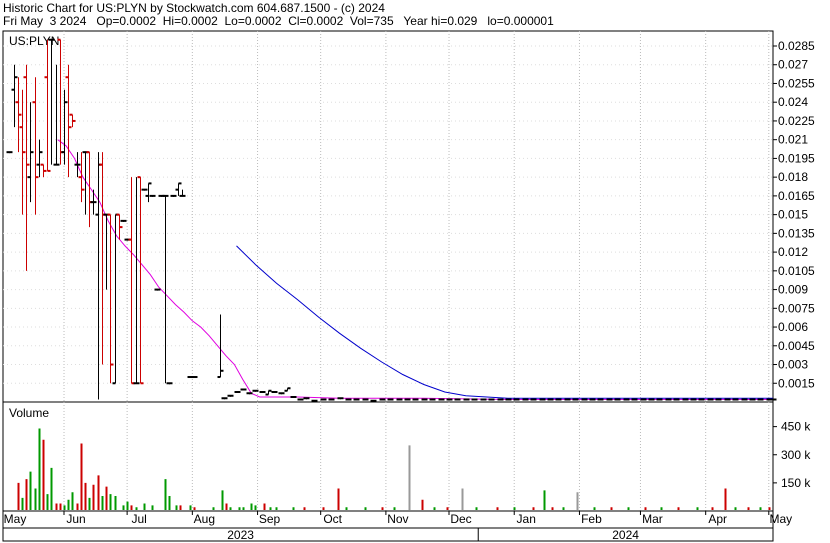  Describe the element at coordinates (796, 83) in the screenshot. I see `price-tick-label: 0.0255` at that location.